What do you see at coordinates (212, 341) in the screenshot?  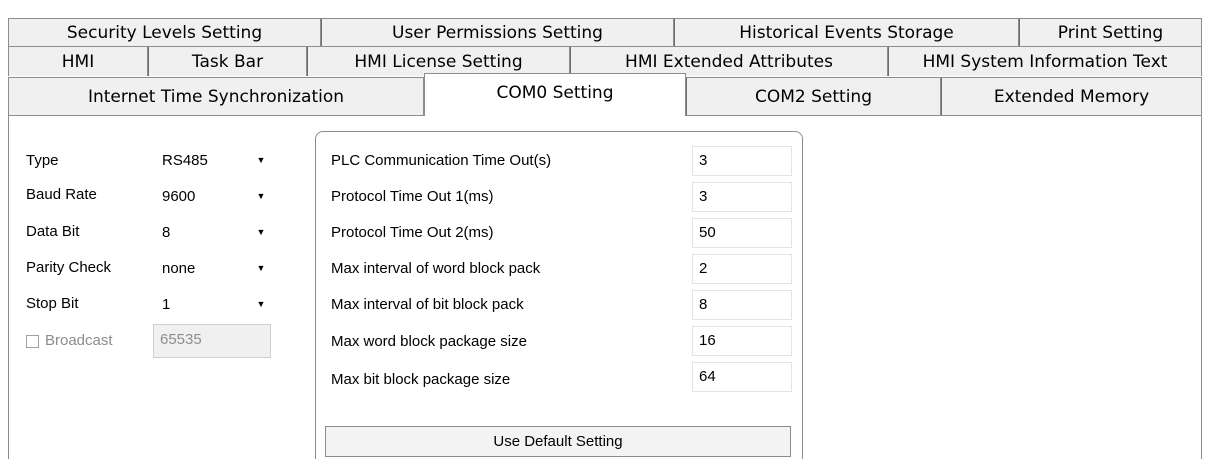 I see `broadcast-address-field: 65535` at bounding box center [212, 341].